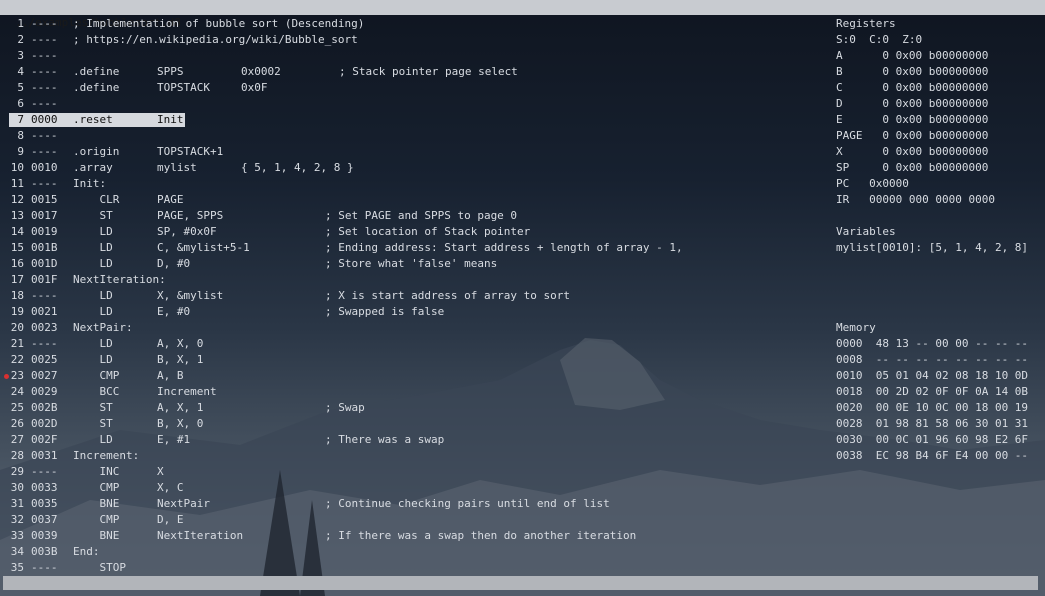  I want to click on memory-row: 0010 05 01 04 02 08 18 10 0D, so click(932, 375).